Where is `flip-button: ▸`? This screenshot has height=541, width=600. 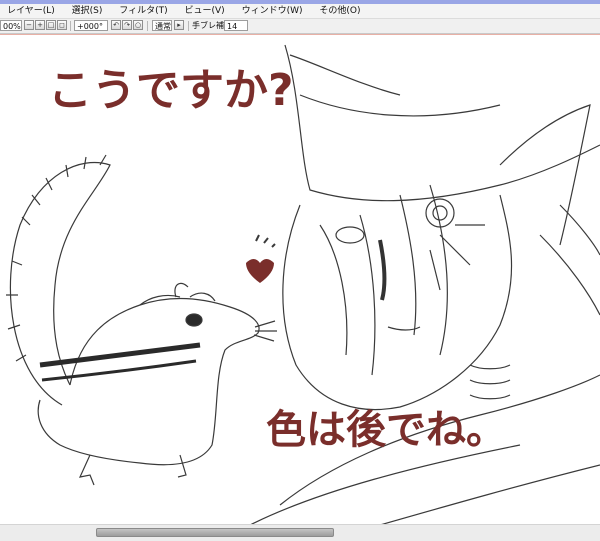
flip-button: ▸ is located at coordinates (179, 25).